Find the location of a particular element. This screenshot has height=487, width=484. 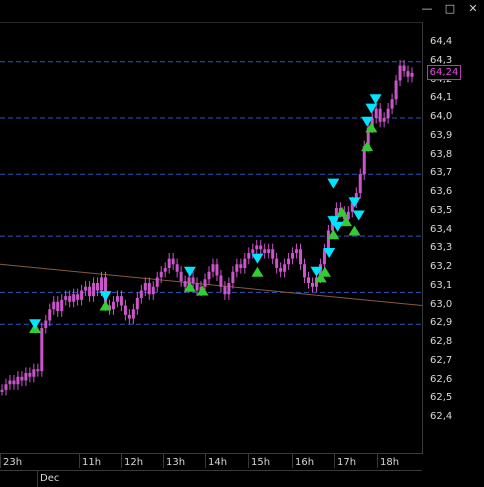

price-tick-label: 62,6 is located at coordinates (441, 379).